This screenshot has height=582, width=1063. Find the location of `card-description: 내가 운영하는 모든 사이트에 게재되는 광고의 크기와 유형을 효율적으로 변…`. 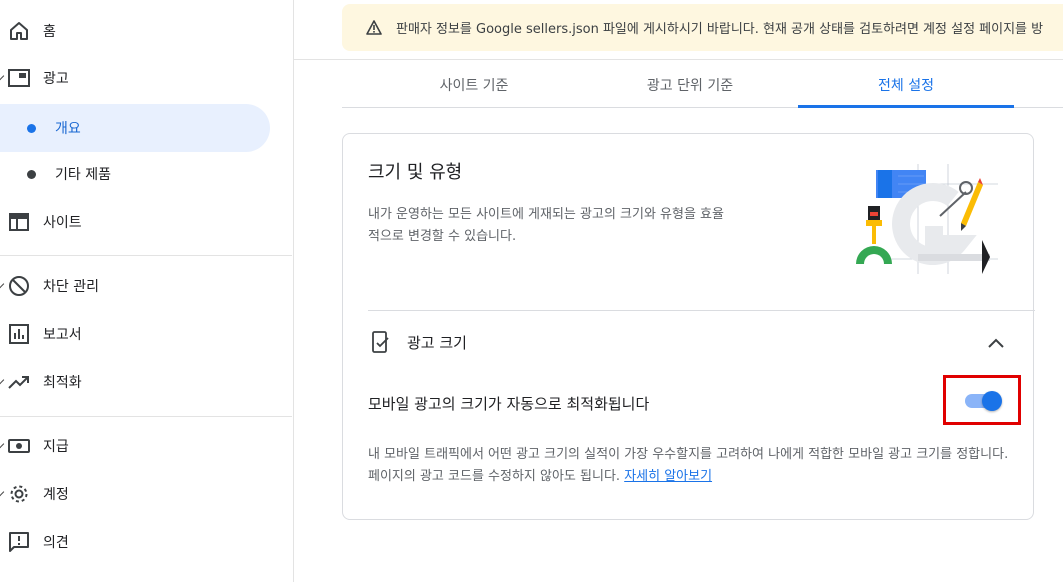

card-description: 내가 운영하는 모든 사이트에 게재되는 광고의 크기와 유형을 효율적으로 변… is located at coordinates (546, 225).